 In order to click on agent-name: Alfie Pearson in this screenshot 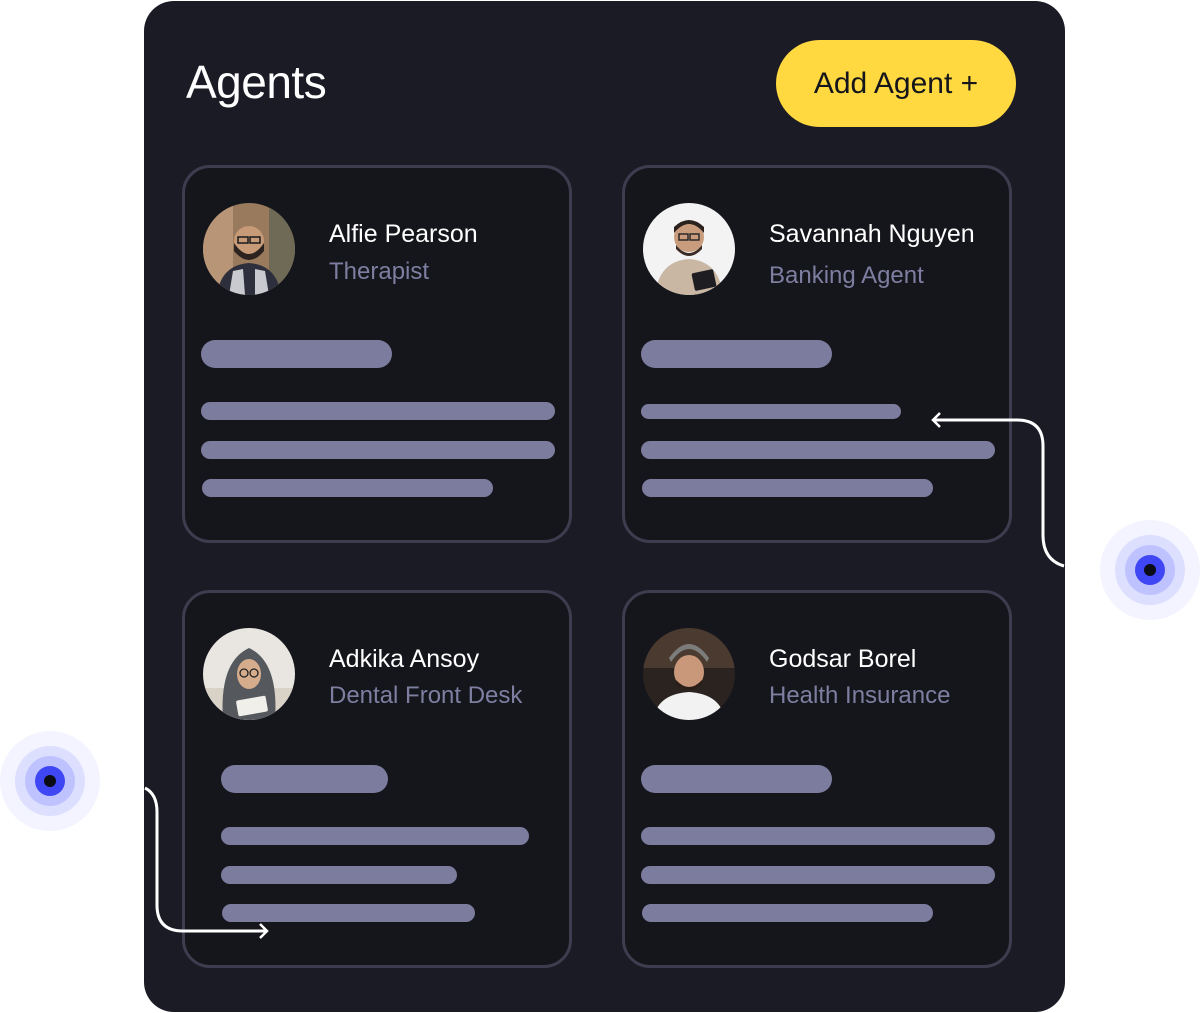, I will do `click(403, 234)`.